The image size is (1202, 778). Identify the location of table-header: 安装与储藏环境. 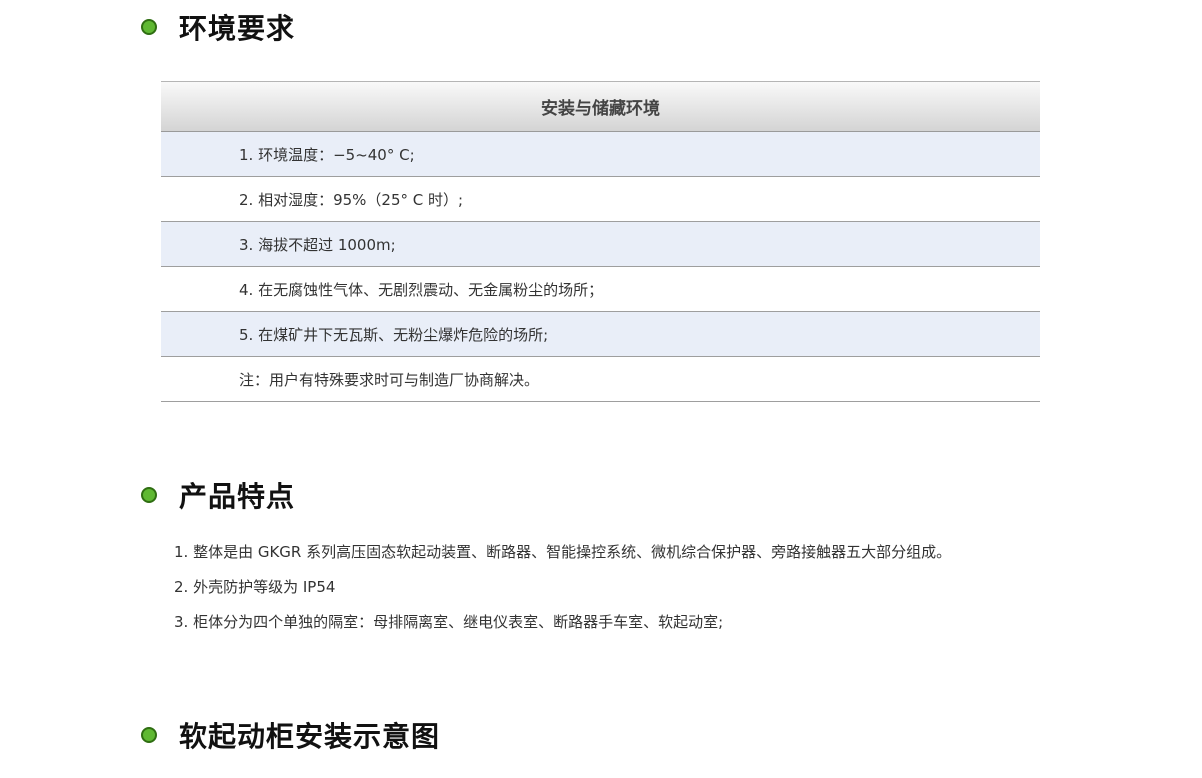
(600, 107).